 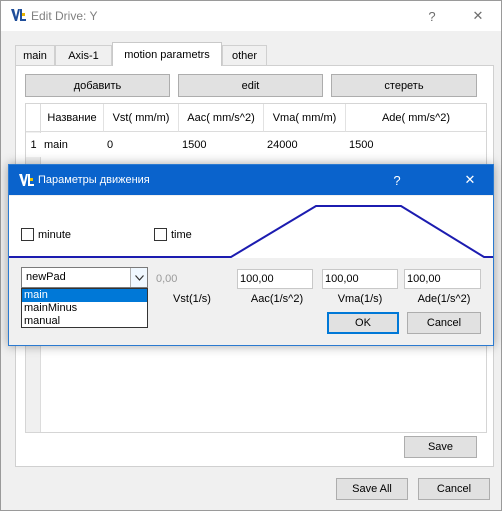 I want to click on ade-label: Ade(1/s^2), so click(x=444, y=299).